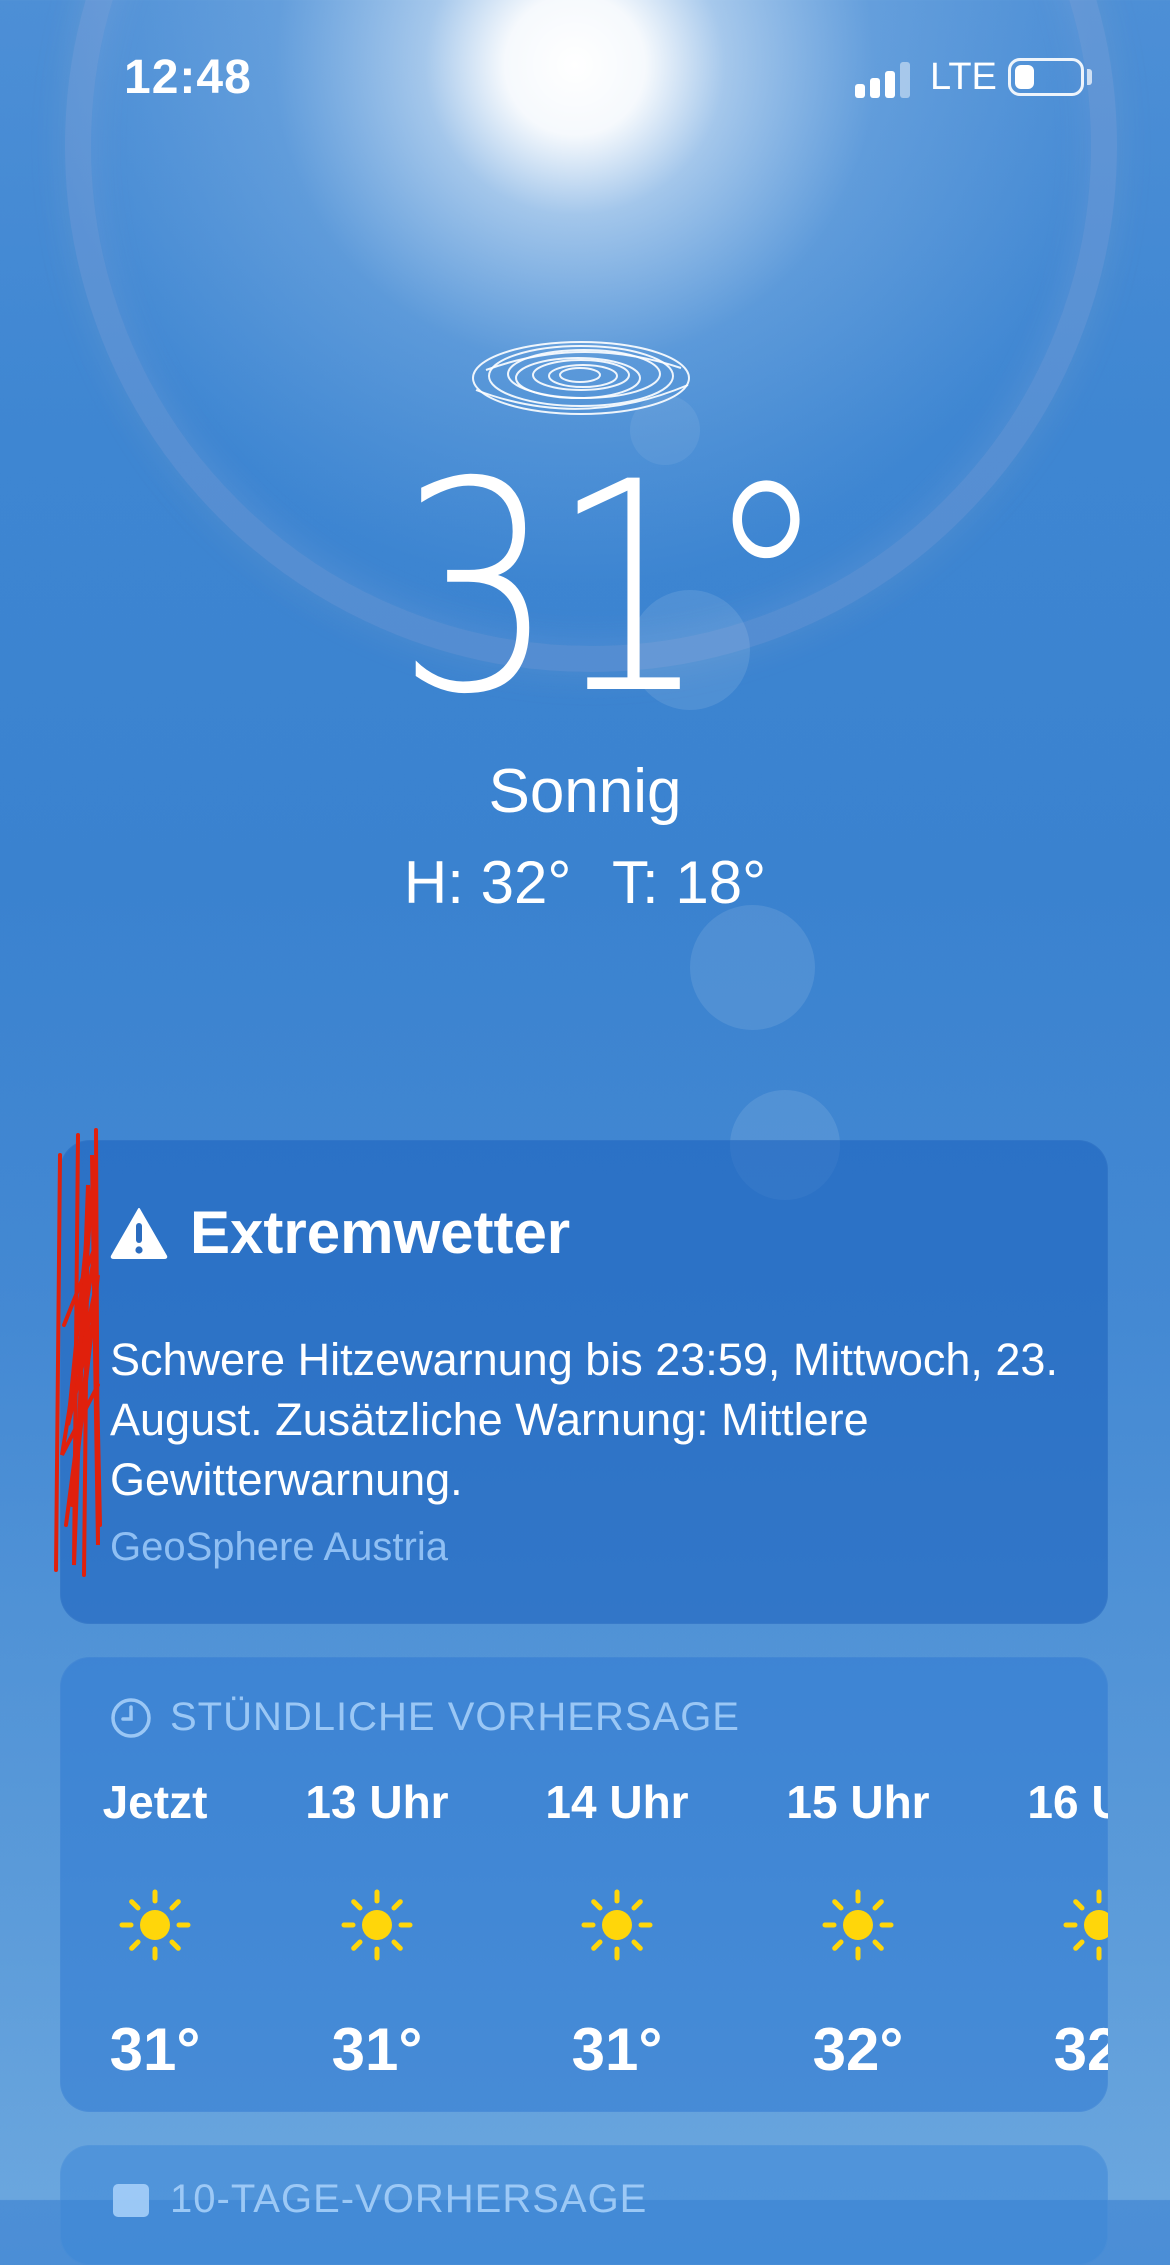  What do you see at coordinates (752, 967) in the screenshot?
I see `lens-flare` at bounding box center [752, 967].